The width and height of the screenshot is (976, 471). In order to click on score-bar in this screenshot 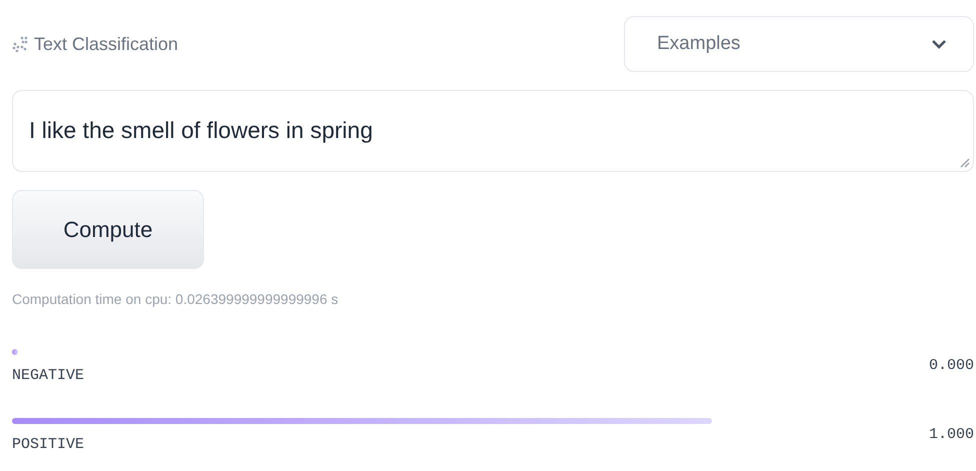, I will do `click(15, 352)`.